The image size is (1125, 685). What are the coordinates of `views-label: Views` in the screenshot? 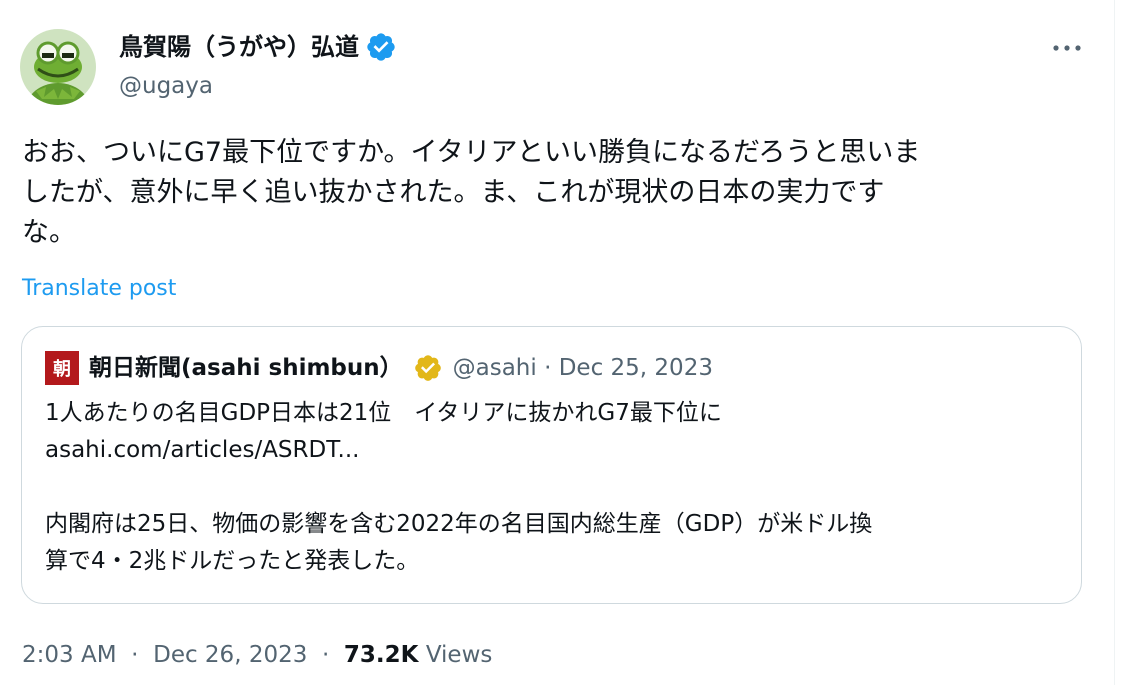 It's located at (459, 655).